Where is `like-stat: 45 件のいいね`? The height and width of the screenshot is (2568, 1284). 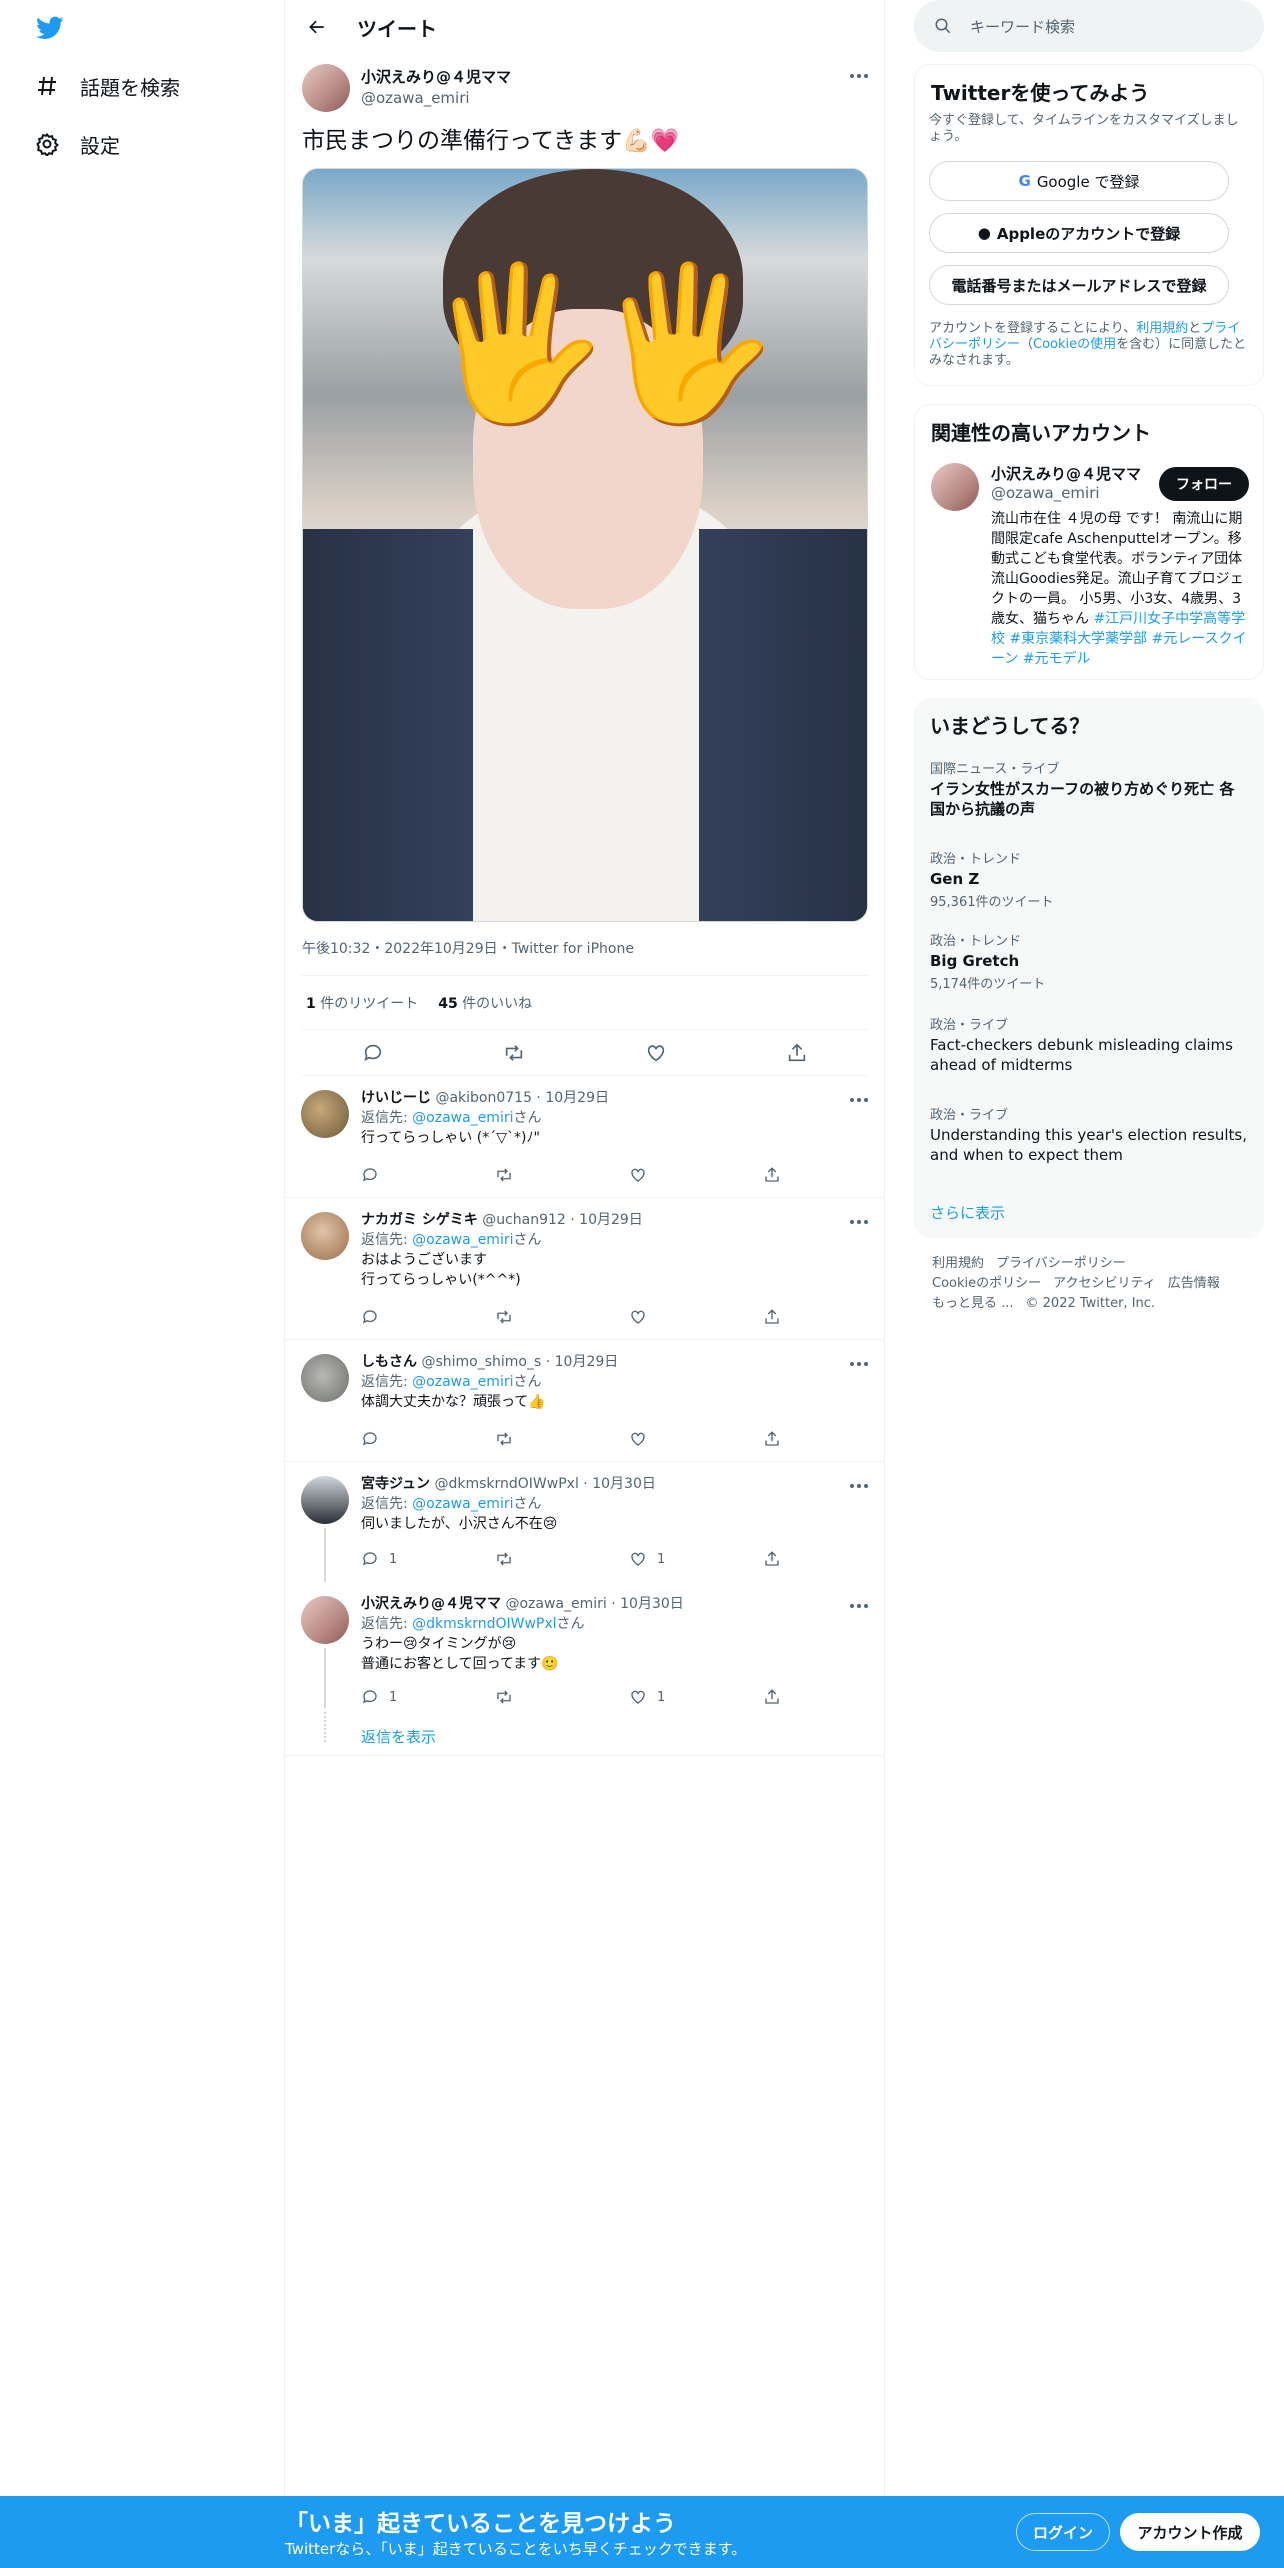 like-stat: 45 件のいいね is located at coordinates (485, 1003).